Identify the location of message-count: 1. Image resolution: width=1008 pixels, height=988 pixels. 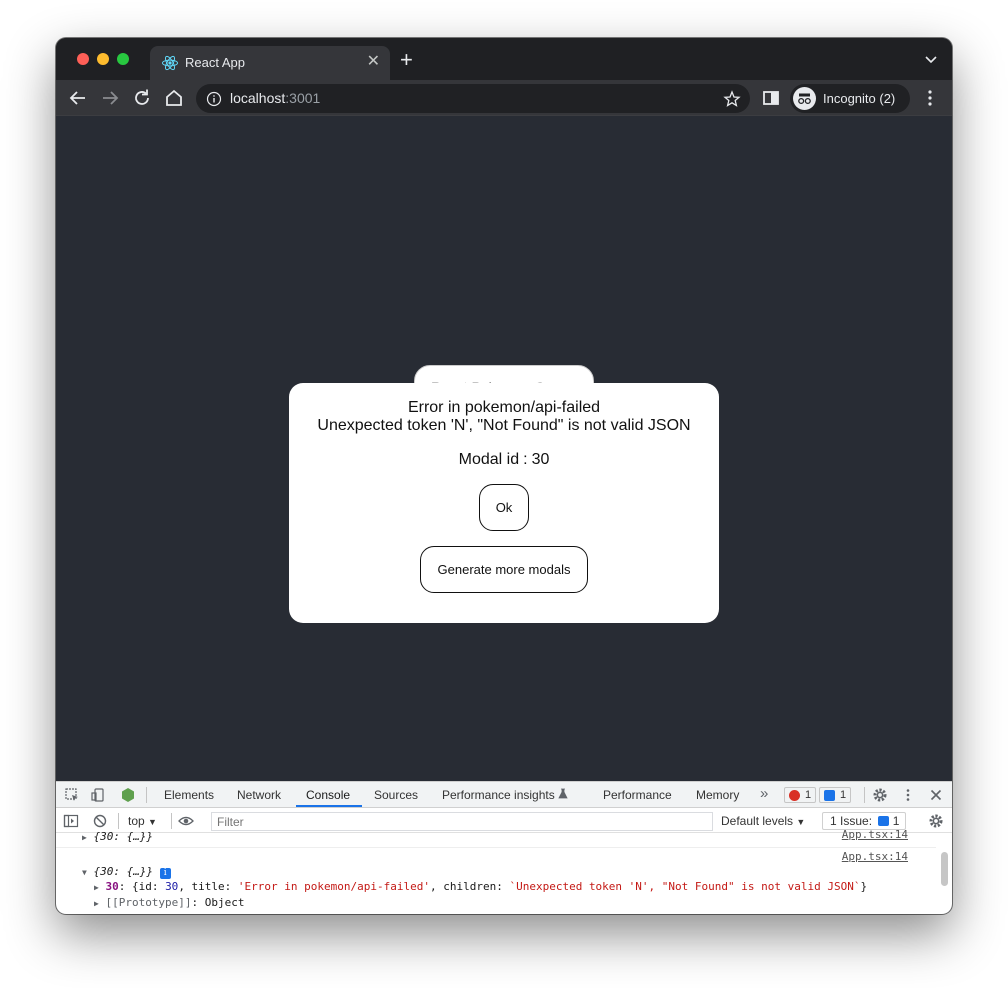
(843, 795).